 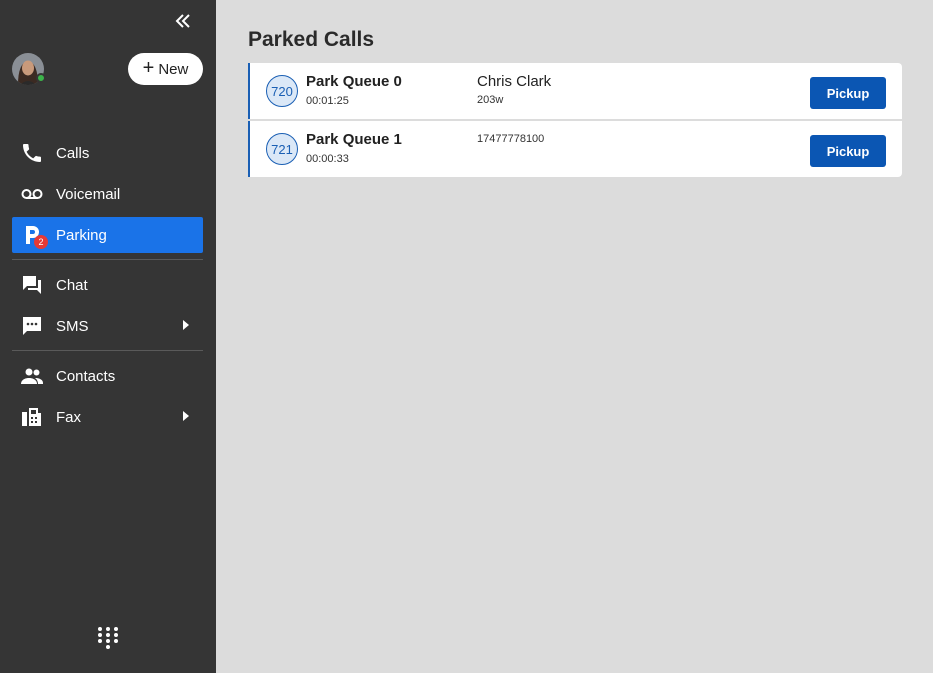 What do you see at coordinates (72, 285) in the screenshot?
I see `sidebar-item-label: Chat` at bounding box center [72, 285].